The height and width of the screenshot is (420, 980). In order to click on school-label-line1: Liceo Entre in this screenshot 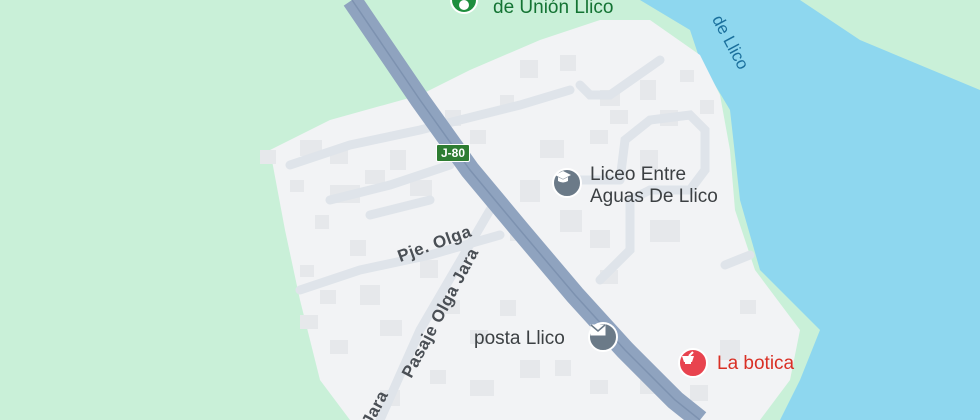, I will do `click(638, 174)`.